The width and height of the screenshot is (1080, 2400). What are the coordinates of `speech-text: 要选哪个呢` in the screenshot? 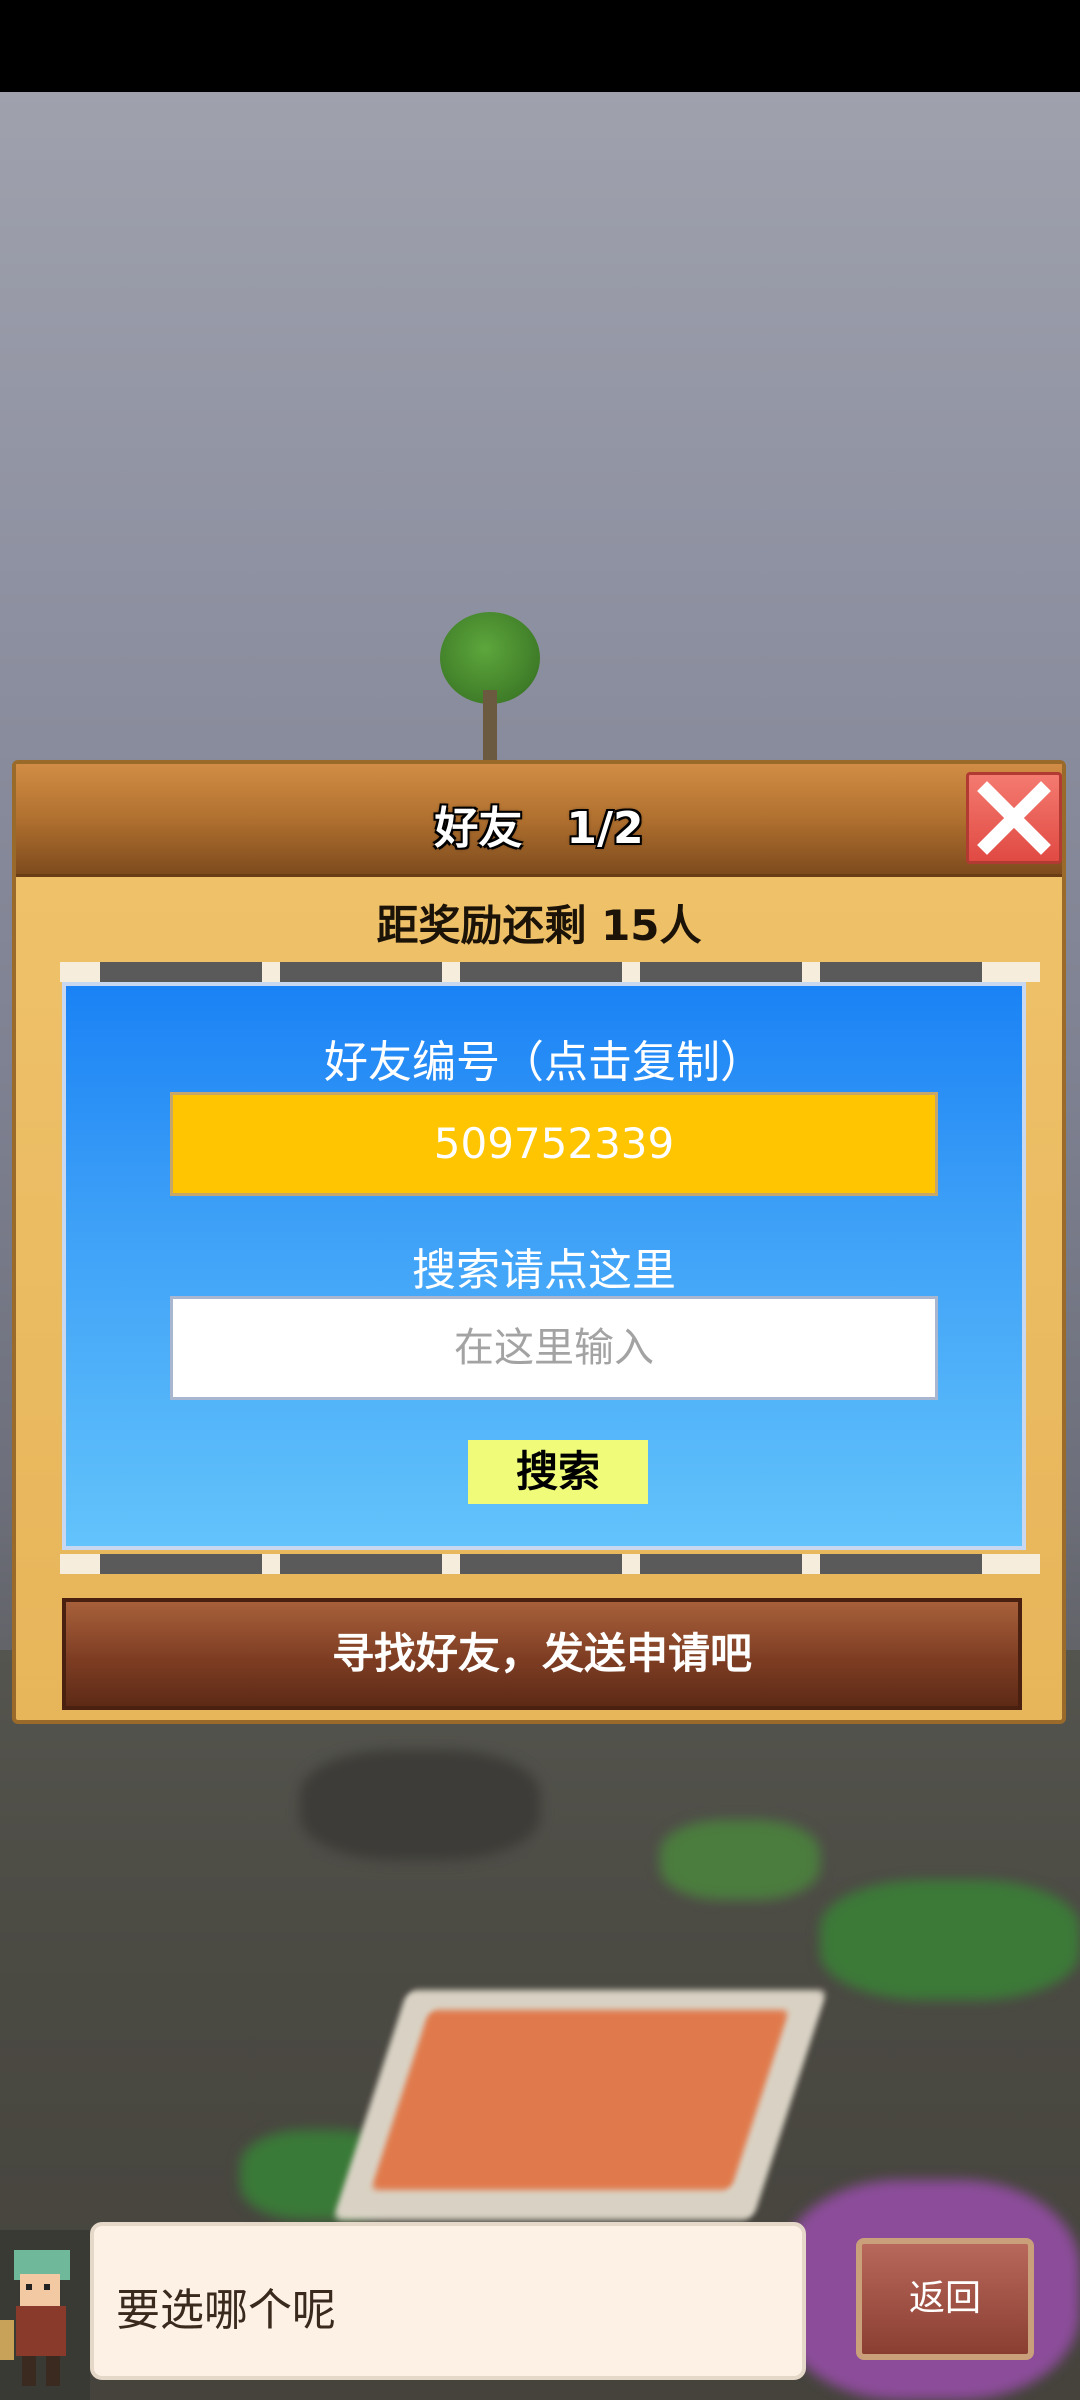 It's located at (226, 2310).